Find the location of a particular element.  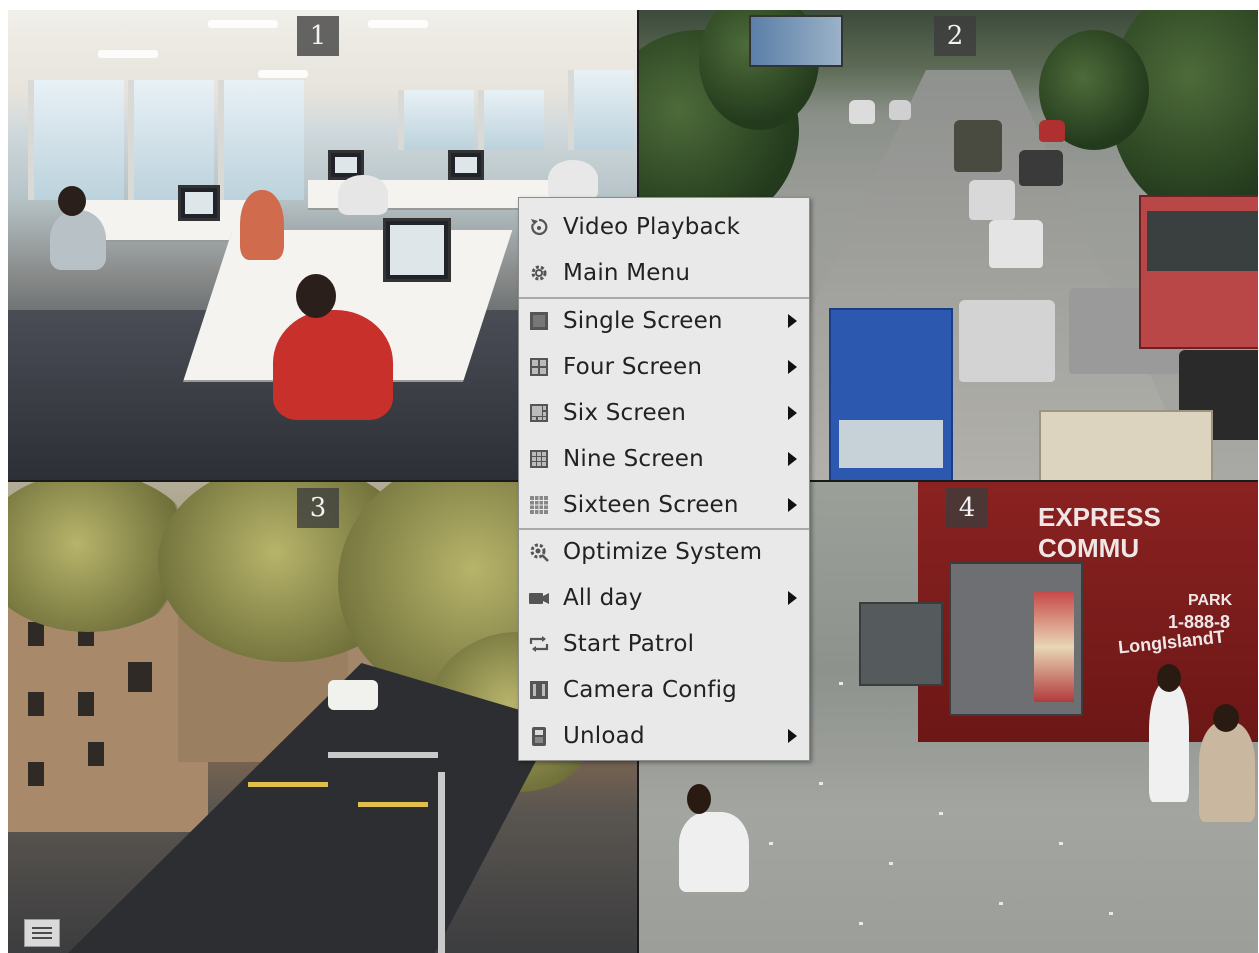

sixteen-screen-icon is located at coordinates (539, 505).